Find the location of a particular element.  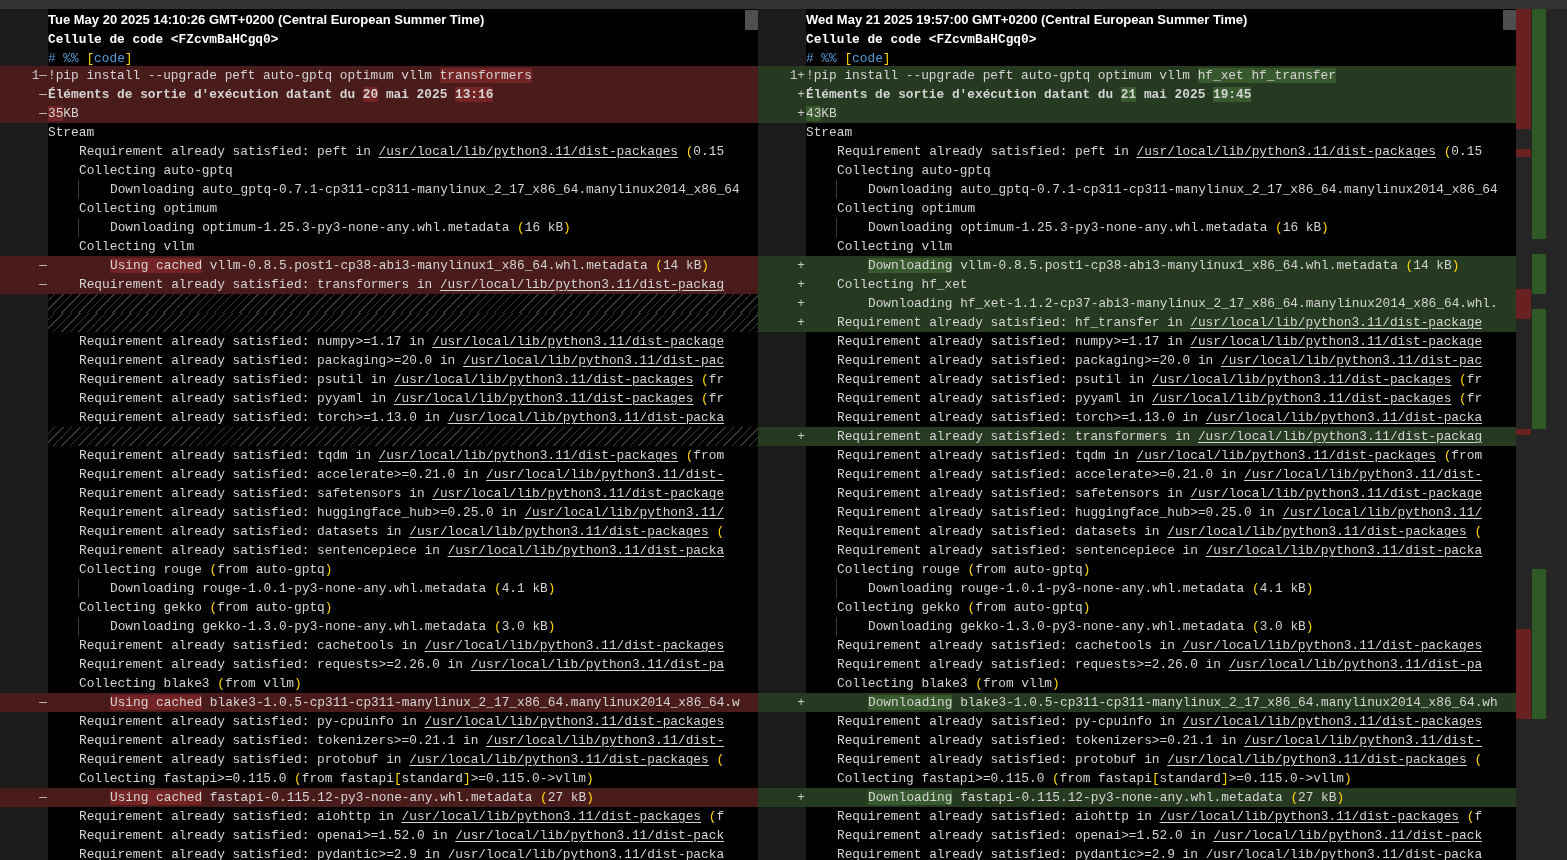

output-line: Downloading optimum-1.25.3-py3-none-any.whl.metadata (16 kB) is located at coordinates (1098, 227).